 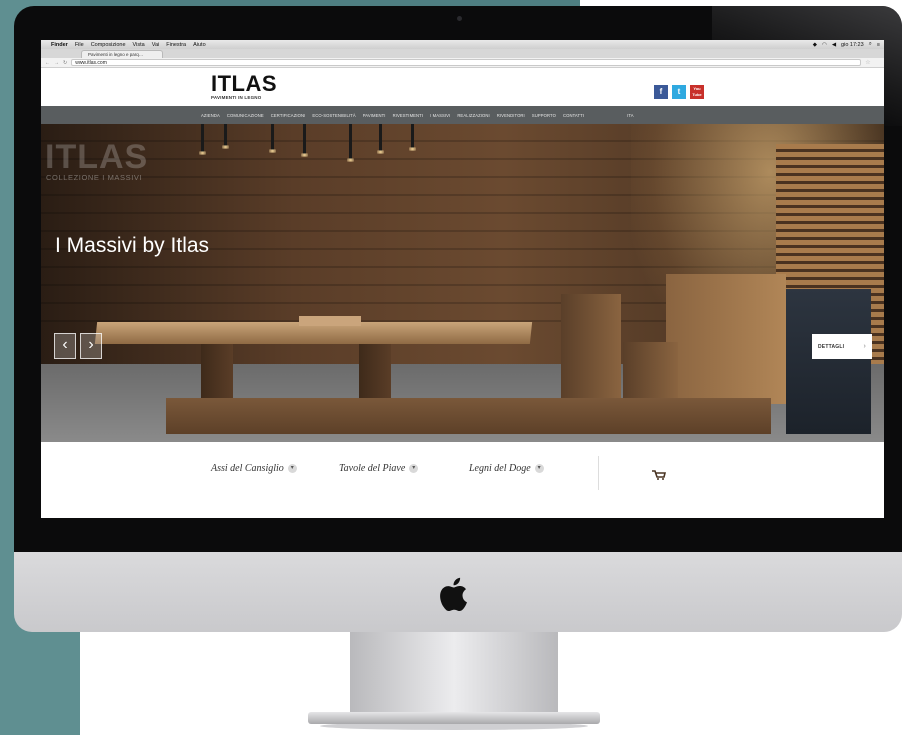 What do you see at coordinates (864, 346) in the screenshot?
I see `chevron-right-icon: ›` at bounding box center [864, 346].